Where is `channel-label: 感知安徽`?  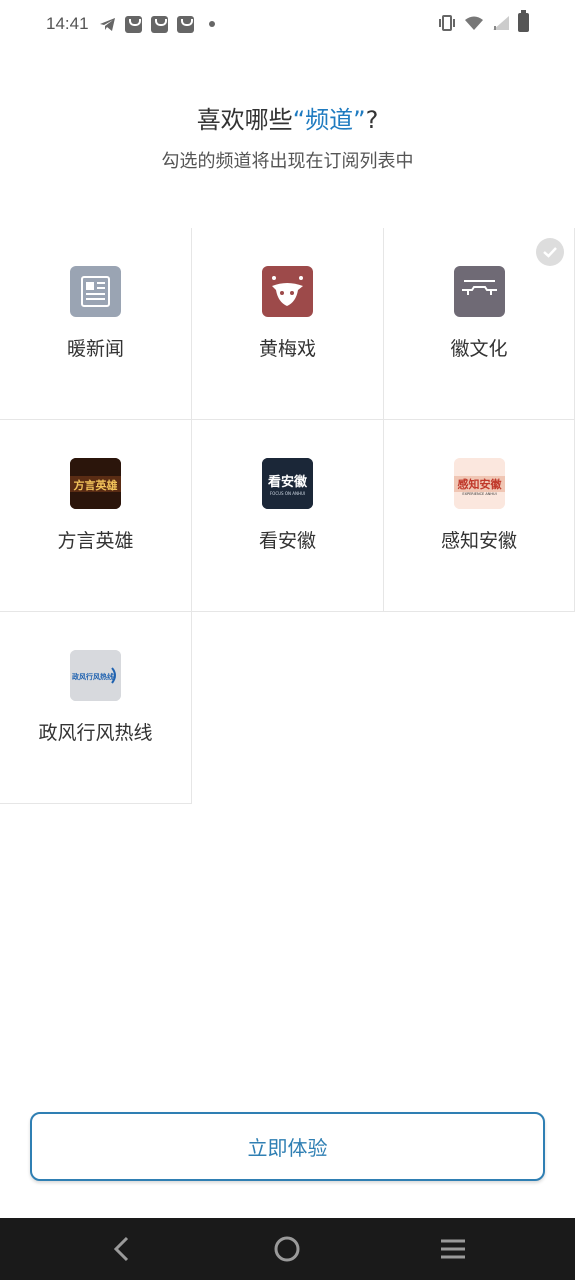 channel-label: 感知安徽 is located at coordinates (478, 541).